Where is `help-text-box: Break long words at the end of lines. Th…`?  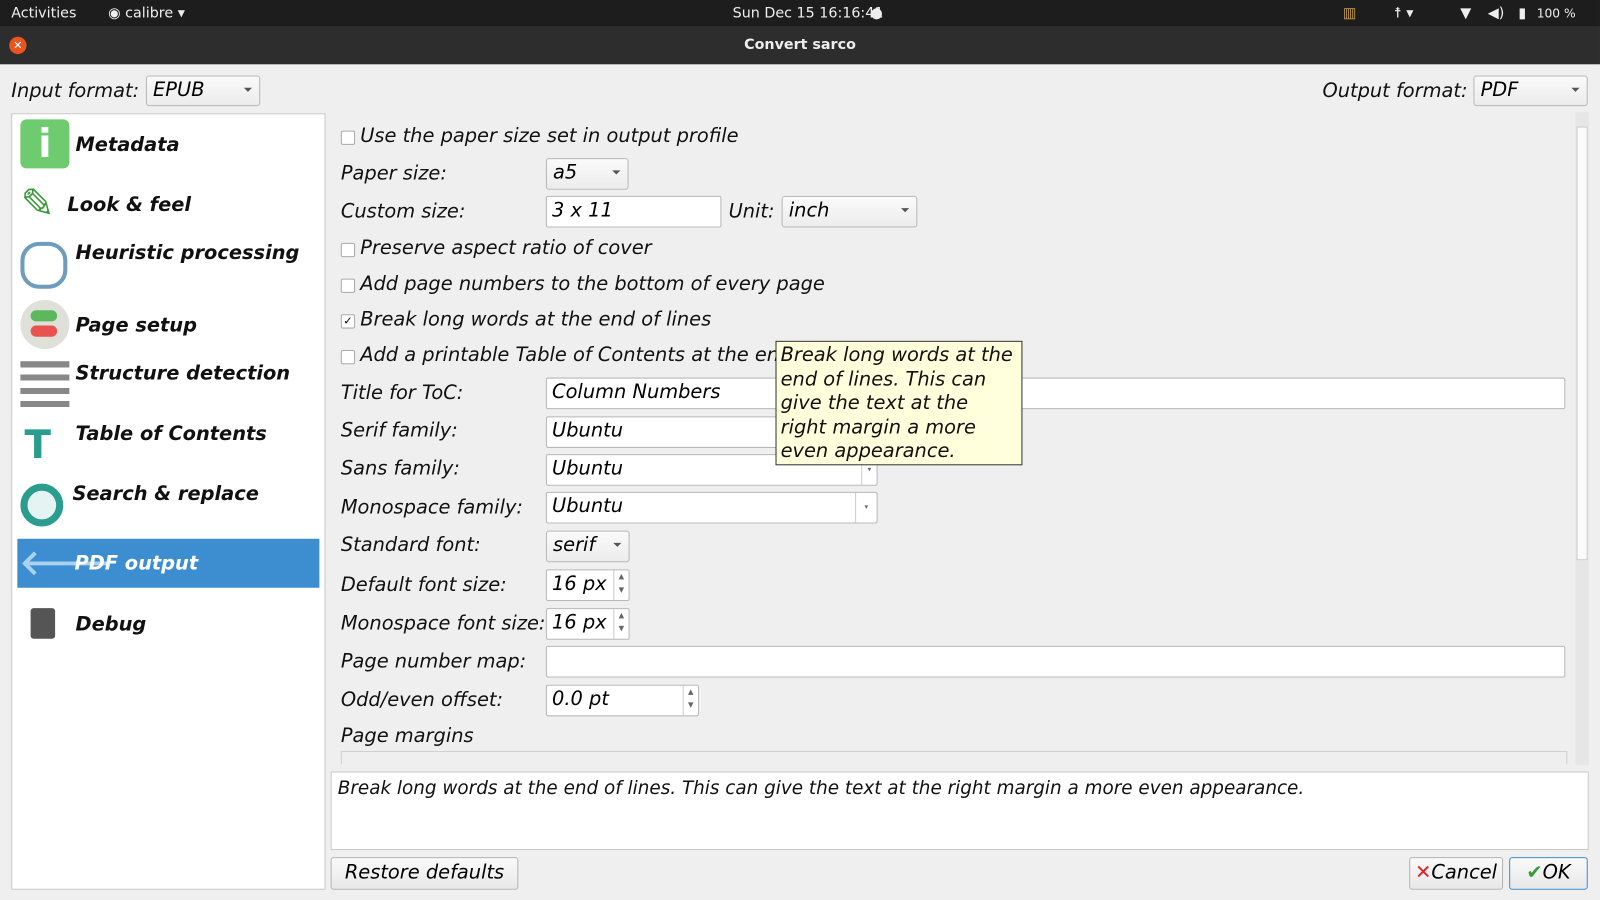 help-text-box: Break long words at the end of lines. Th… is located at coordinates (959, 810).